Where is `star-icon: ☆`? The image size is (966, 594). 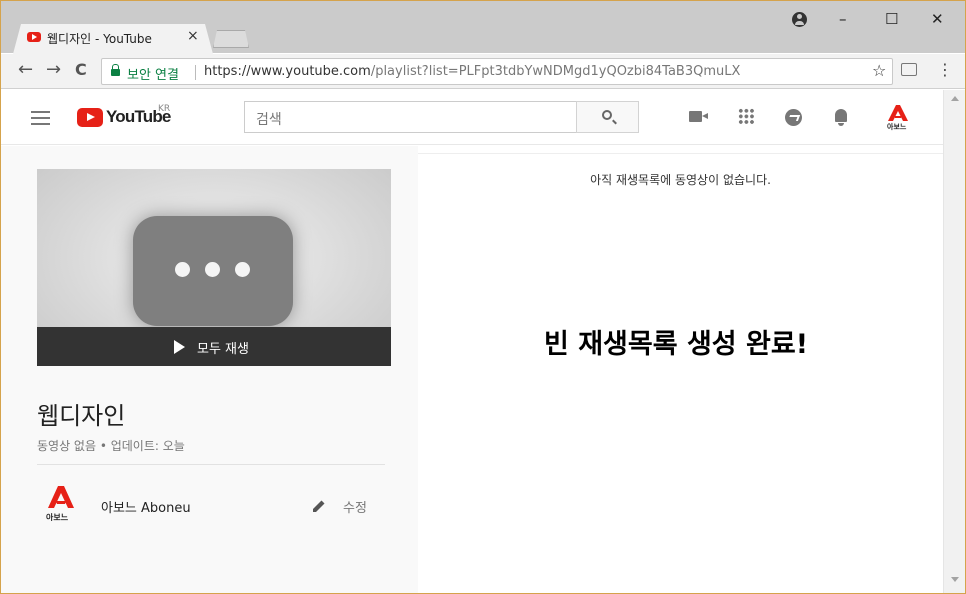
star-icon: ☆ is located at coordinates (879, 70).